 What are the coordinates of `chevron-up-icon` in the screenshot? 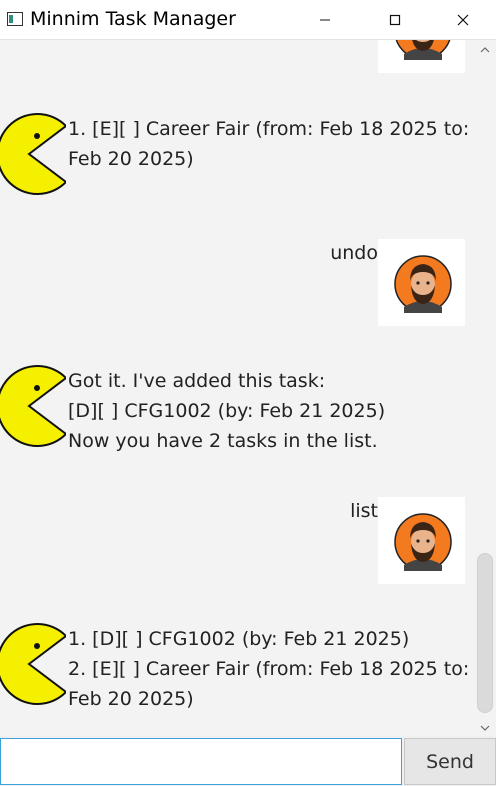 It's located at (485, 50).